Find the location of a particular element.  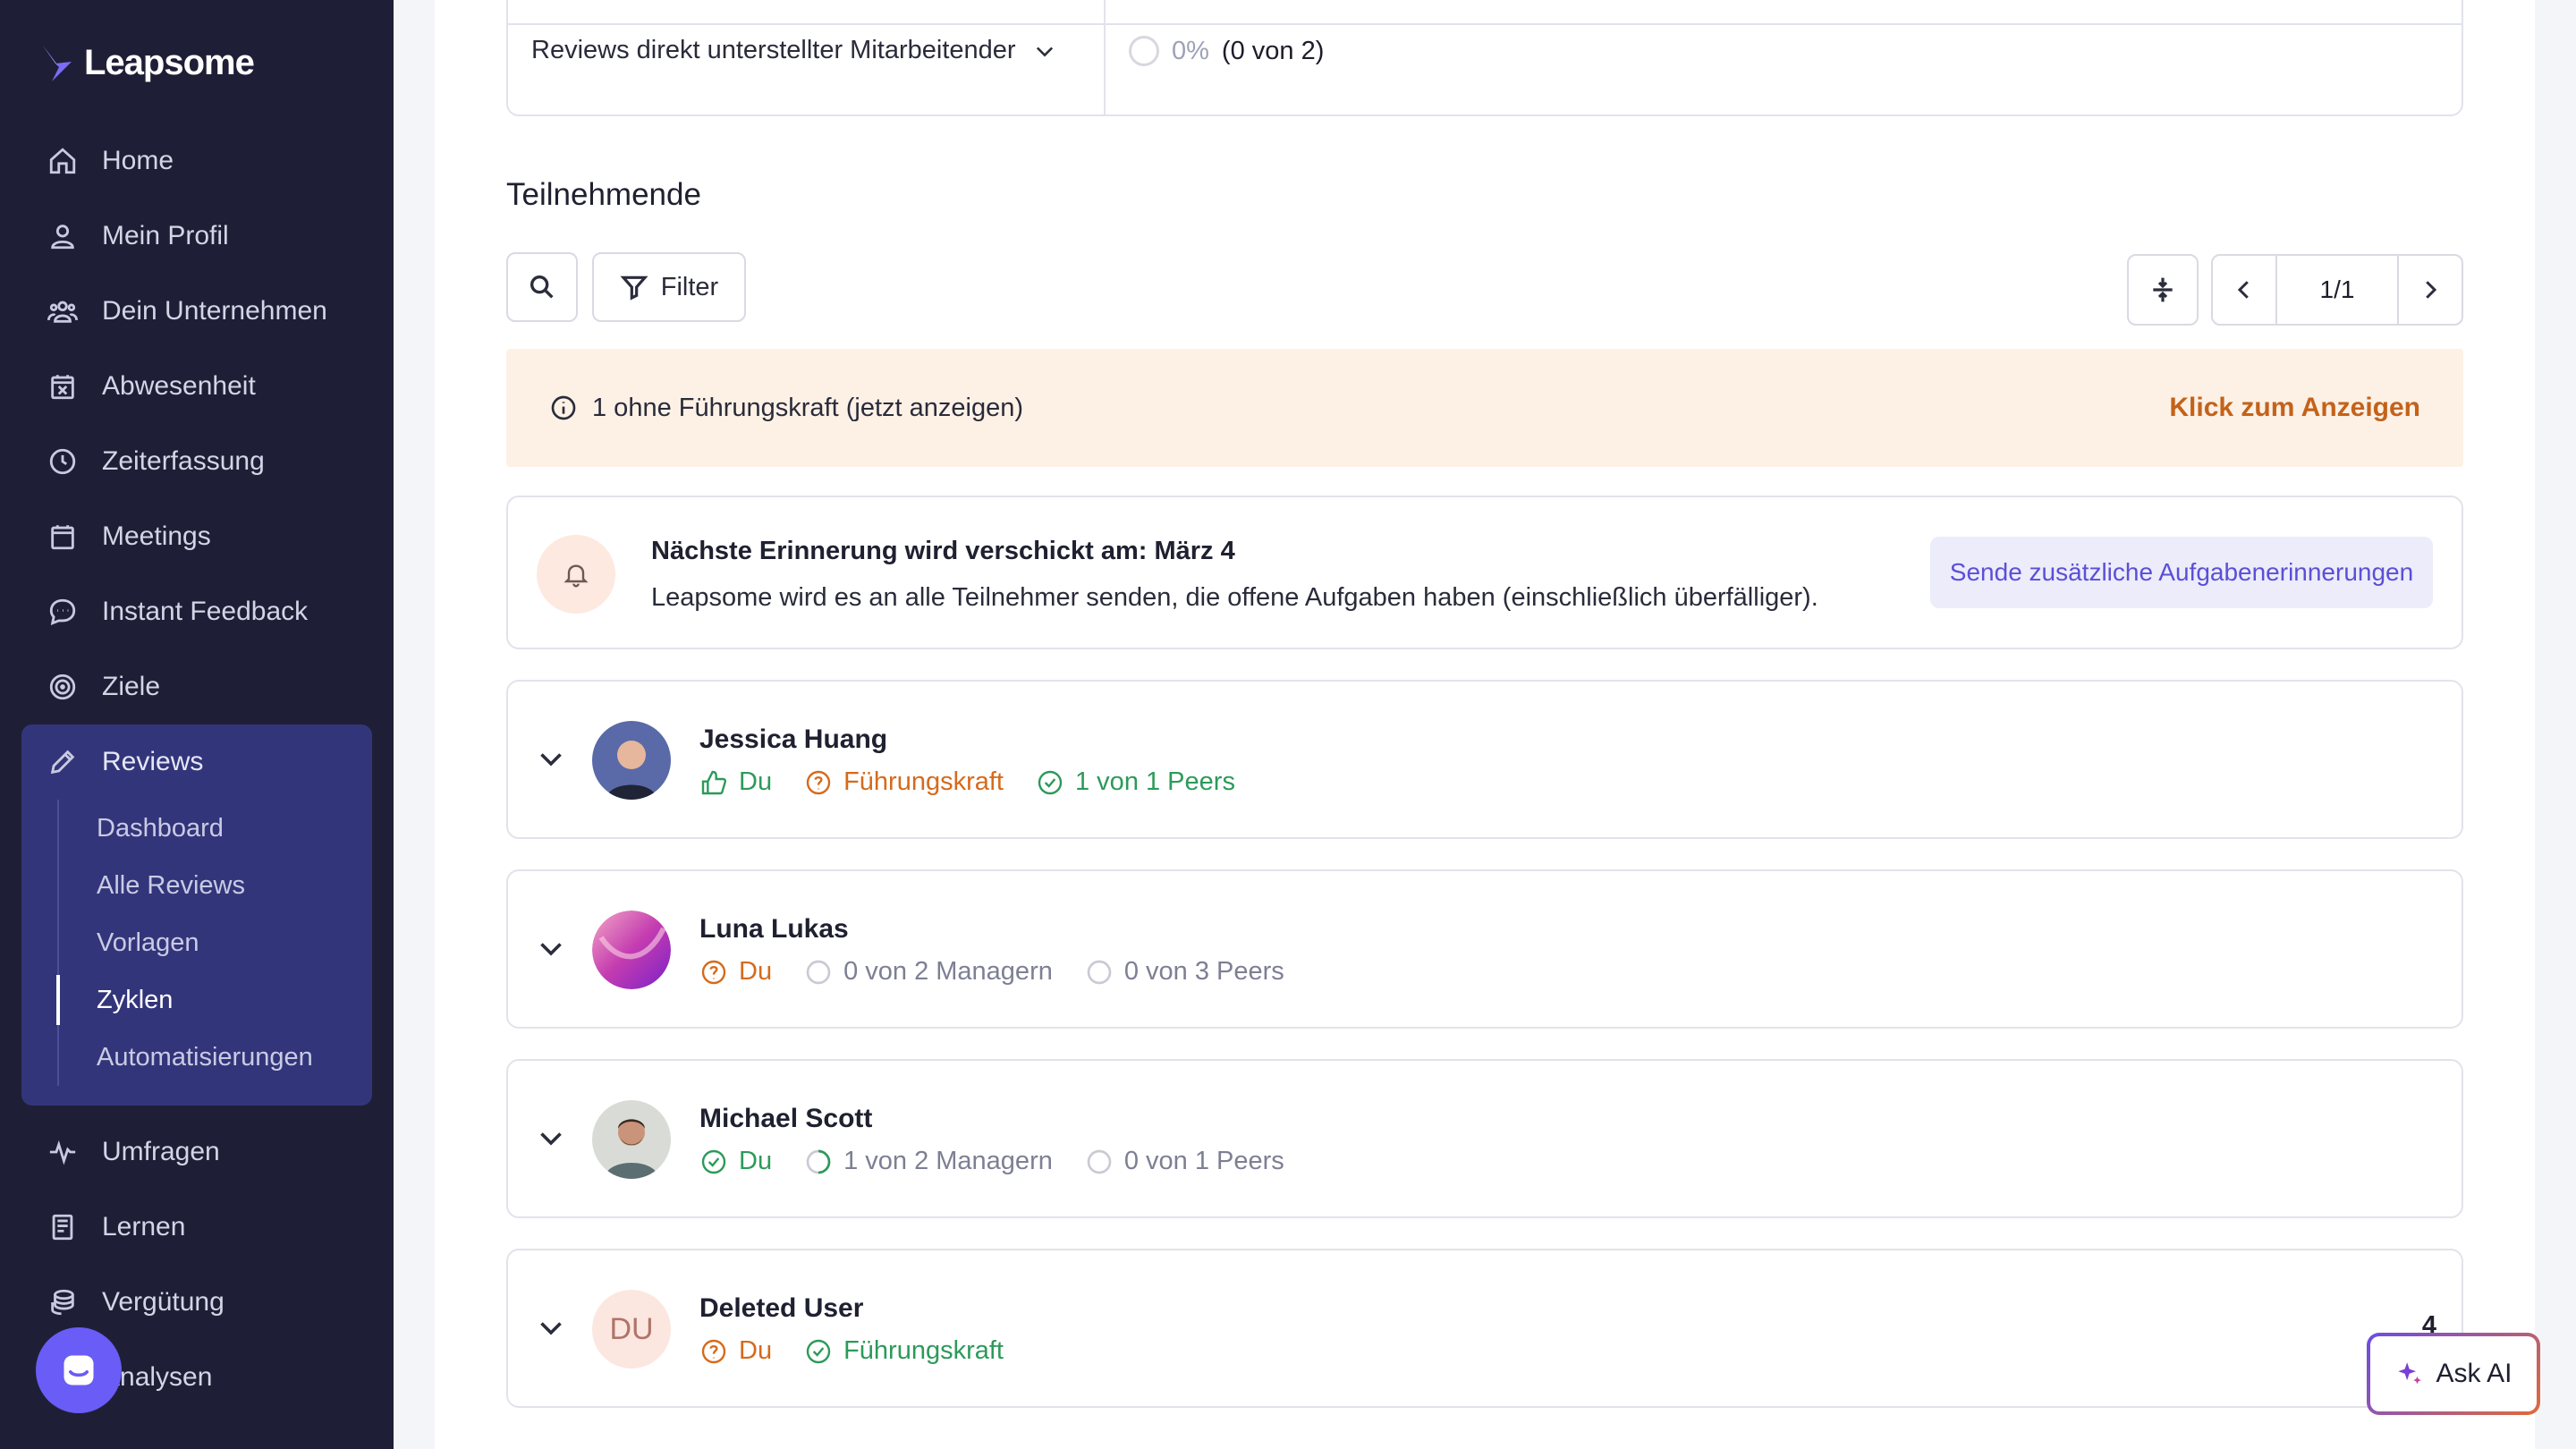

progress-empty-icon is located at coordinates (1144, 51).